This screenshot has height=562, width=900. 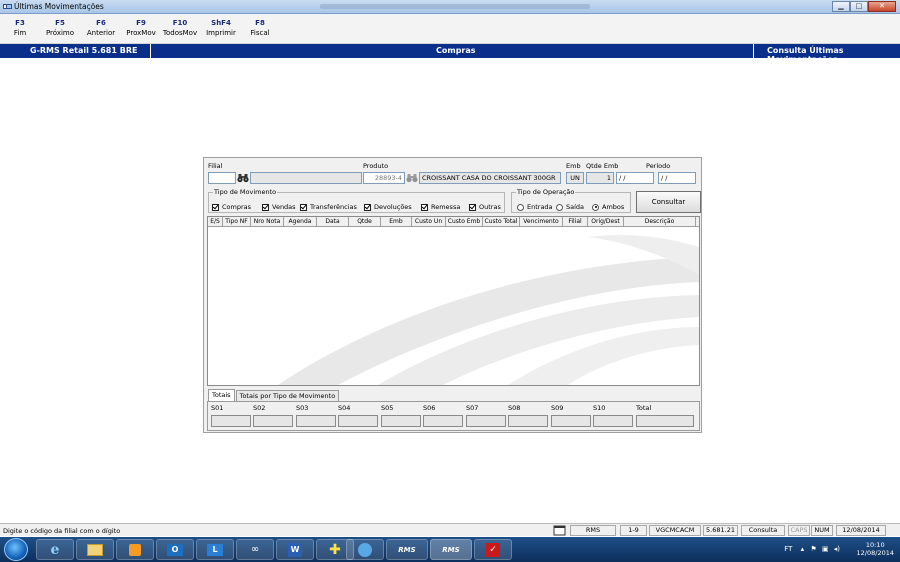 What do you see at coordinates (501, 221) in the screenshot?
I see `col-custo-total: Custo Total` at bounding box center [501, 221].